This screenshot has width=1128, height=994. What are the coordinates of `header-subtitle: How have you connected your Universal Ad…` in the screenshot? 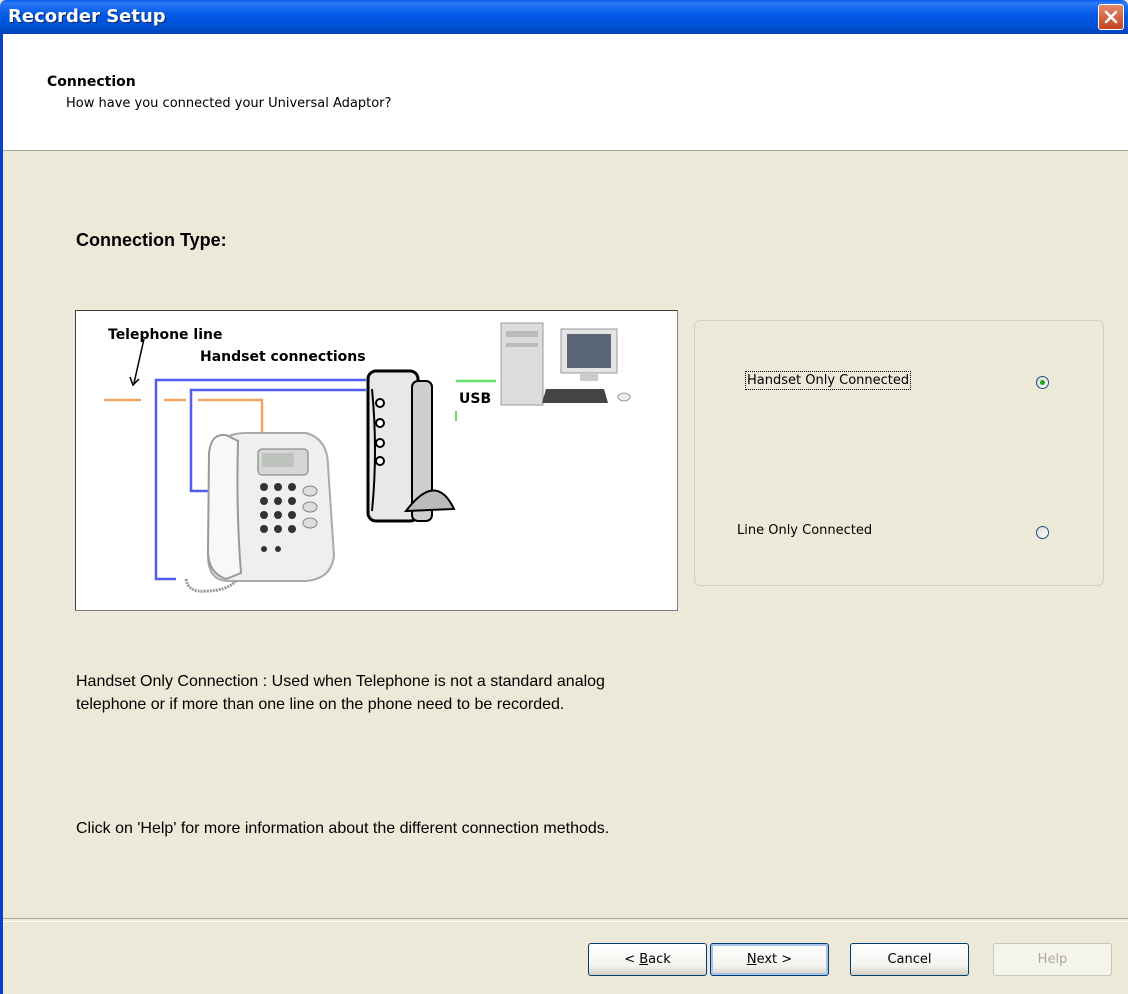 It's located at (229, 103).